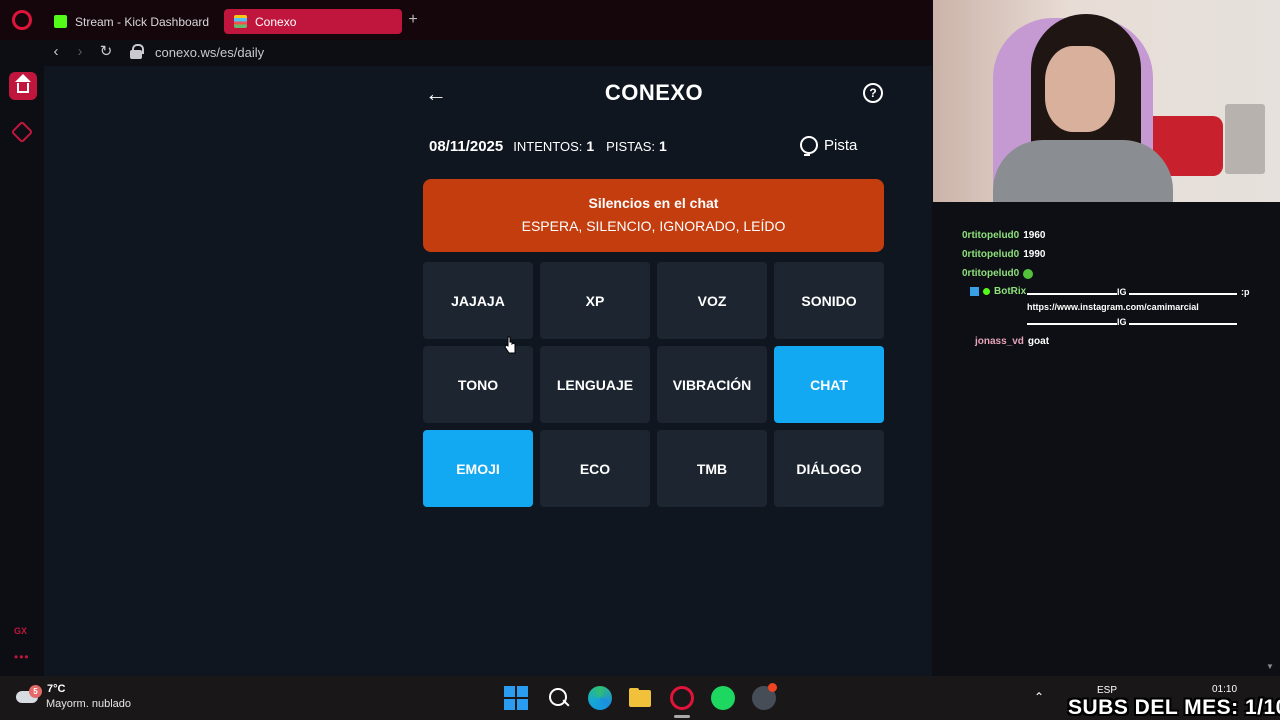 This screenshot has width=1280, height=720. Describe the element at coordinates (1245, 292) in the screenshot. I see `ig-suffix: :p` at that location.